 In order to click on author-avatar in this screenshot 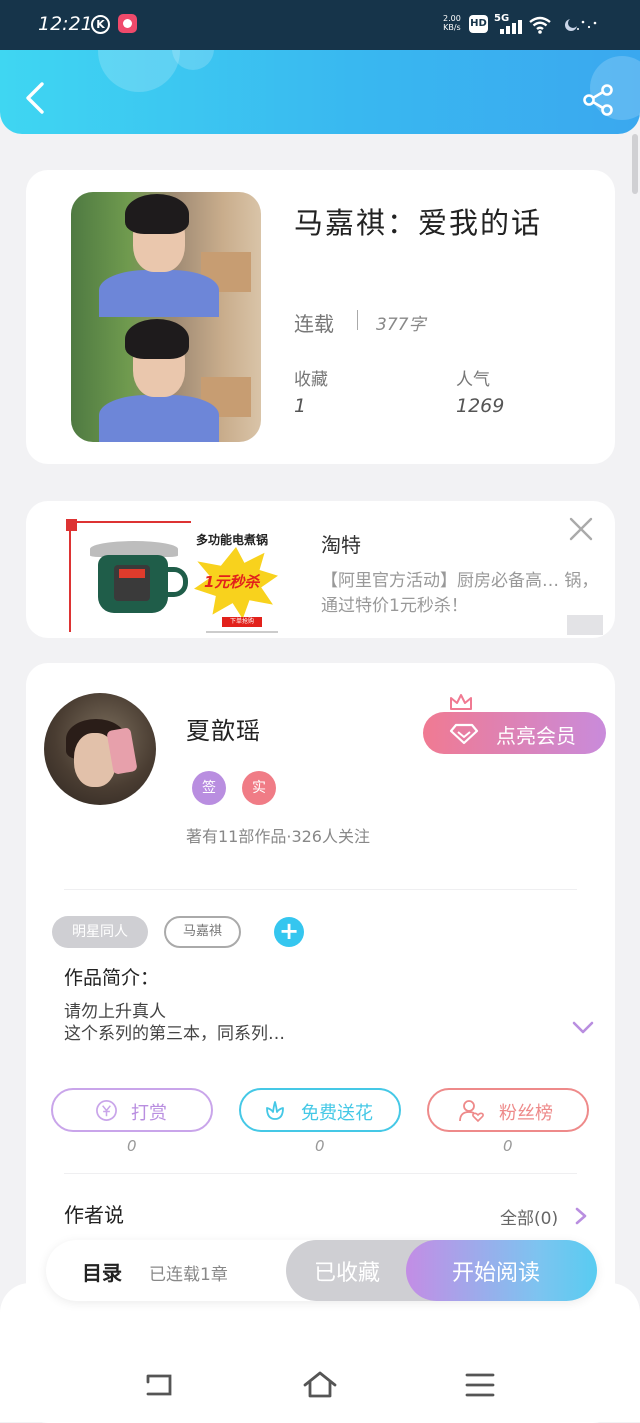, I will do `click(100, 749)`.